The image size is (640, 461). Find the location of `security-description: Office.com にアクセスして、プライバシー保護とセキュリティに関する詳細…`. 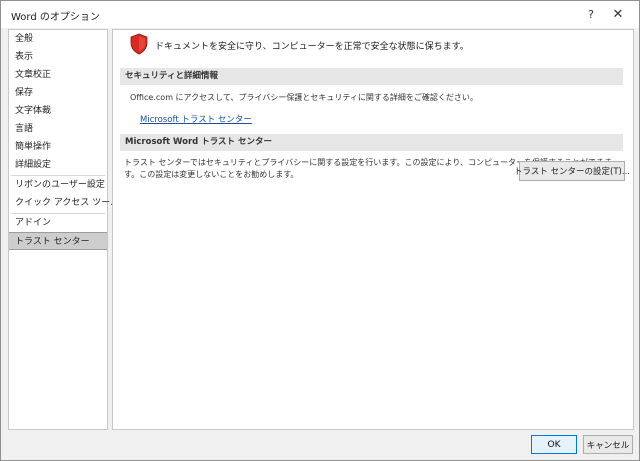

security-description: Office.com にアクセスして、プライバシー保護とセキュリティに関する詳細… is located at coordinates (304, 97).